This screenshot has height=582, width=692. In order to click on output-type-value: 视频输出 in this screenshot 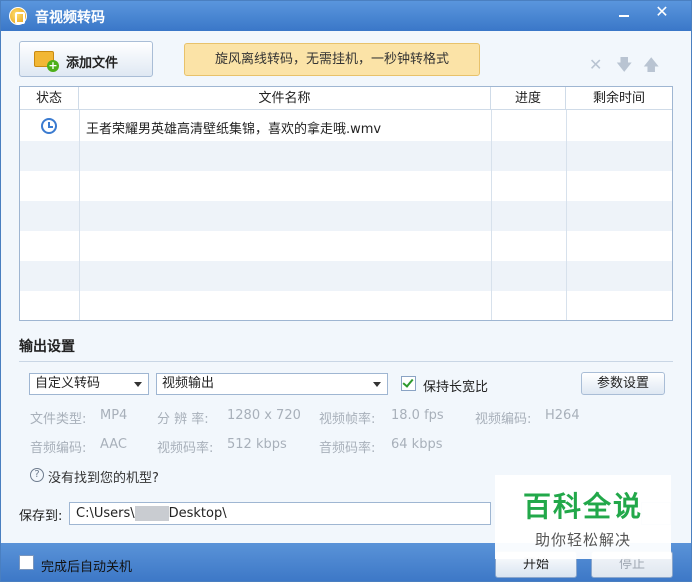, I will do `click(188, 383)`.